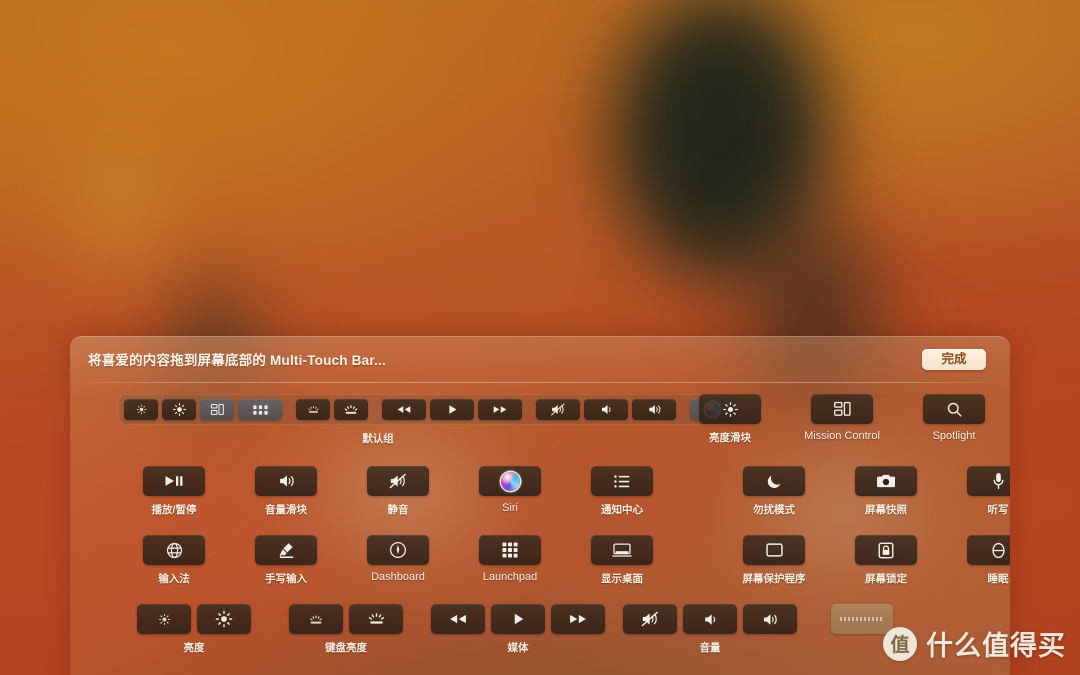 The width and height of the screenshot is (1080, 675). What do you see at coordinates (174, 550) in the screenshot?
I see `input-source-globe-icon` at bounding box center [174, 550].